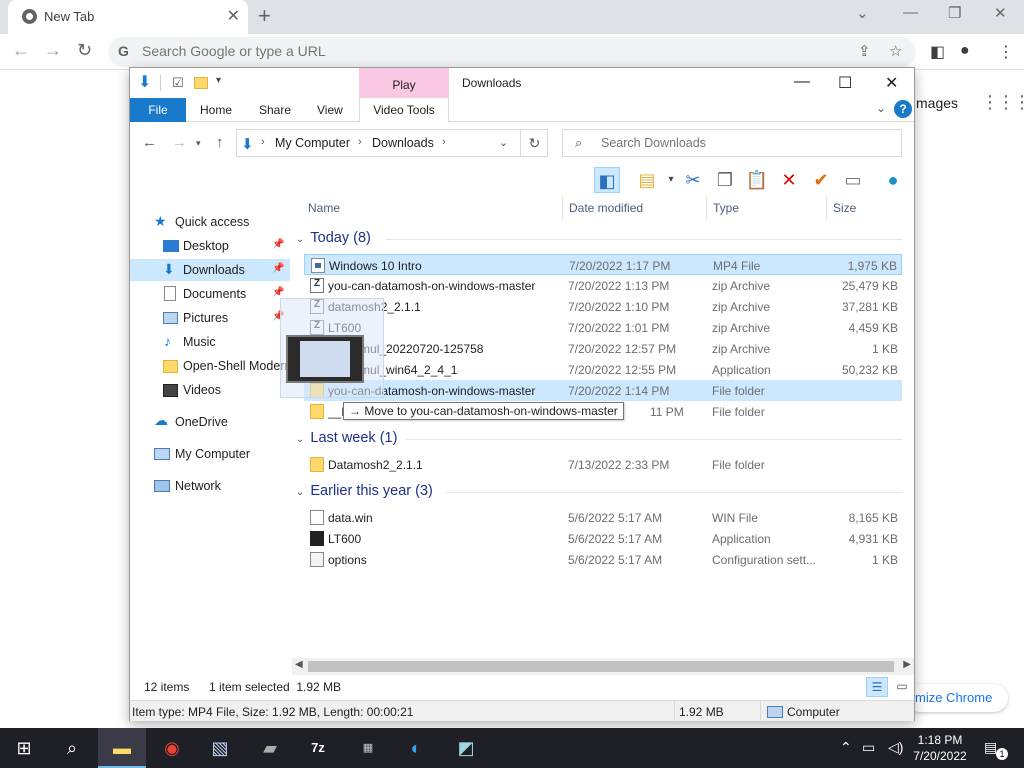 The image size is (1024, 768). Describe the element at coordinates (462, 51) in the screenshot. I see `omnibox-input` at that location.